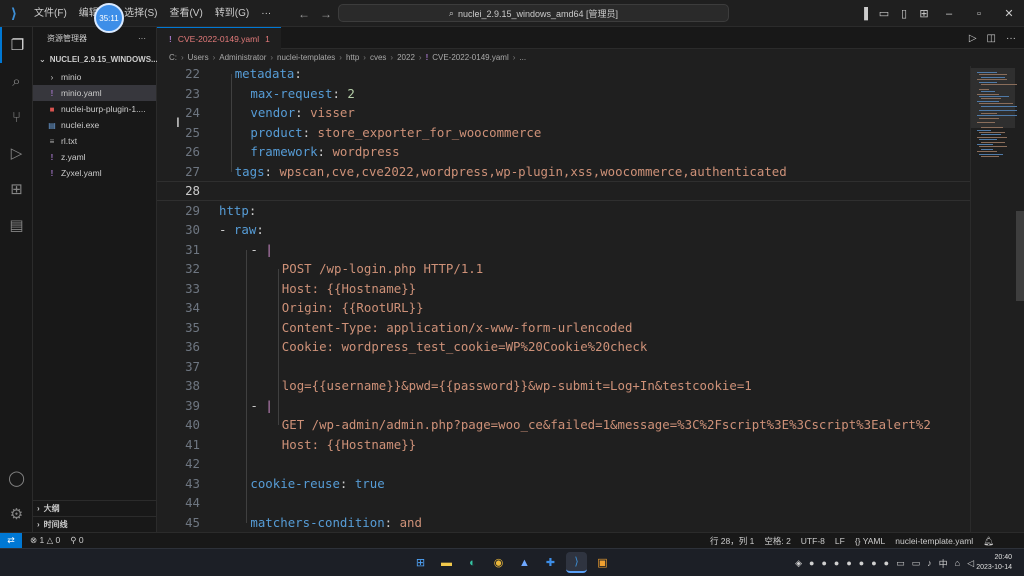 The width and height of the screenshot is (1024, 576). I want to click on photos-app-icon: ▲, so click(524, 562).